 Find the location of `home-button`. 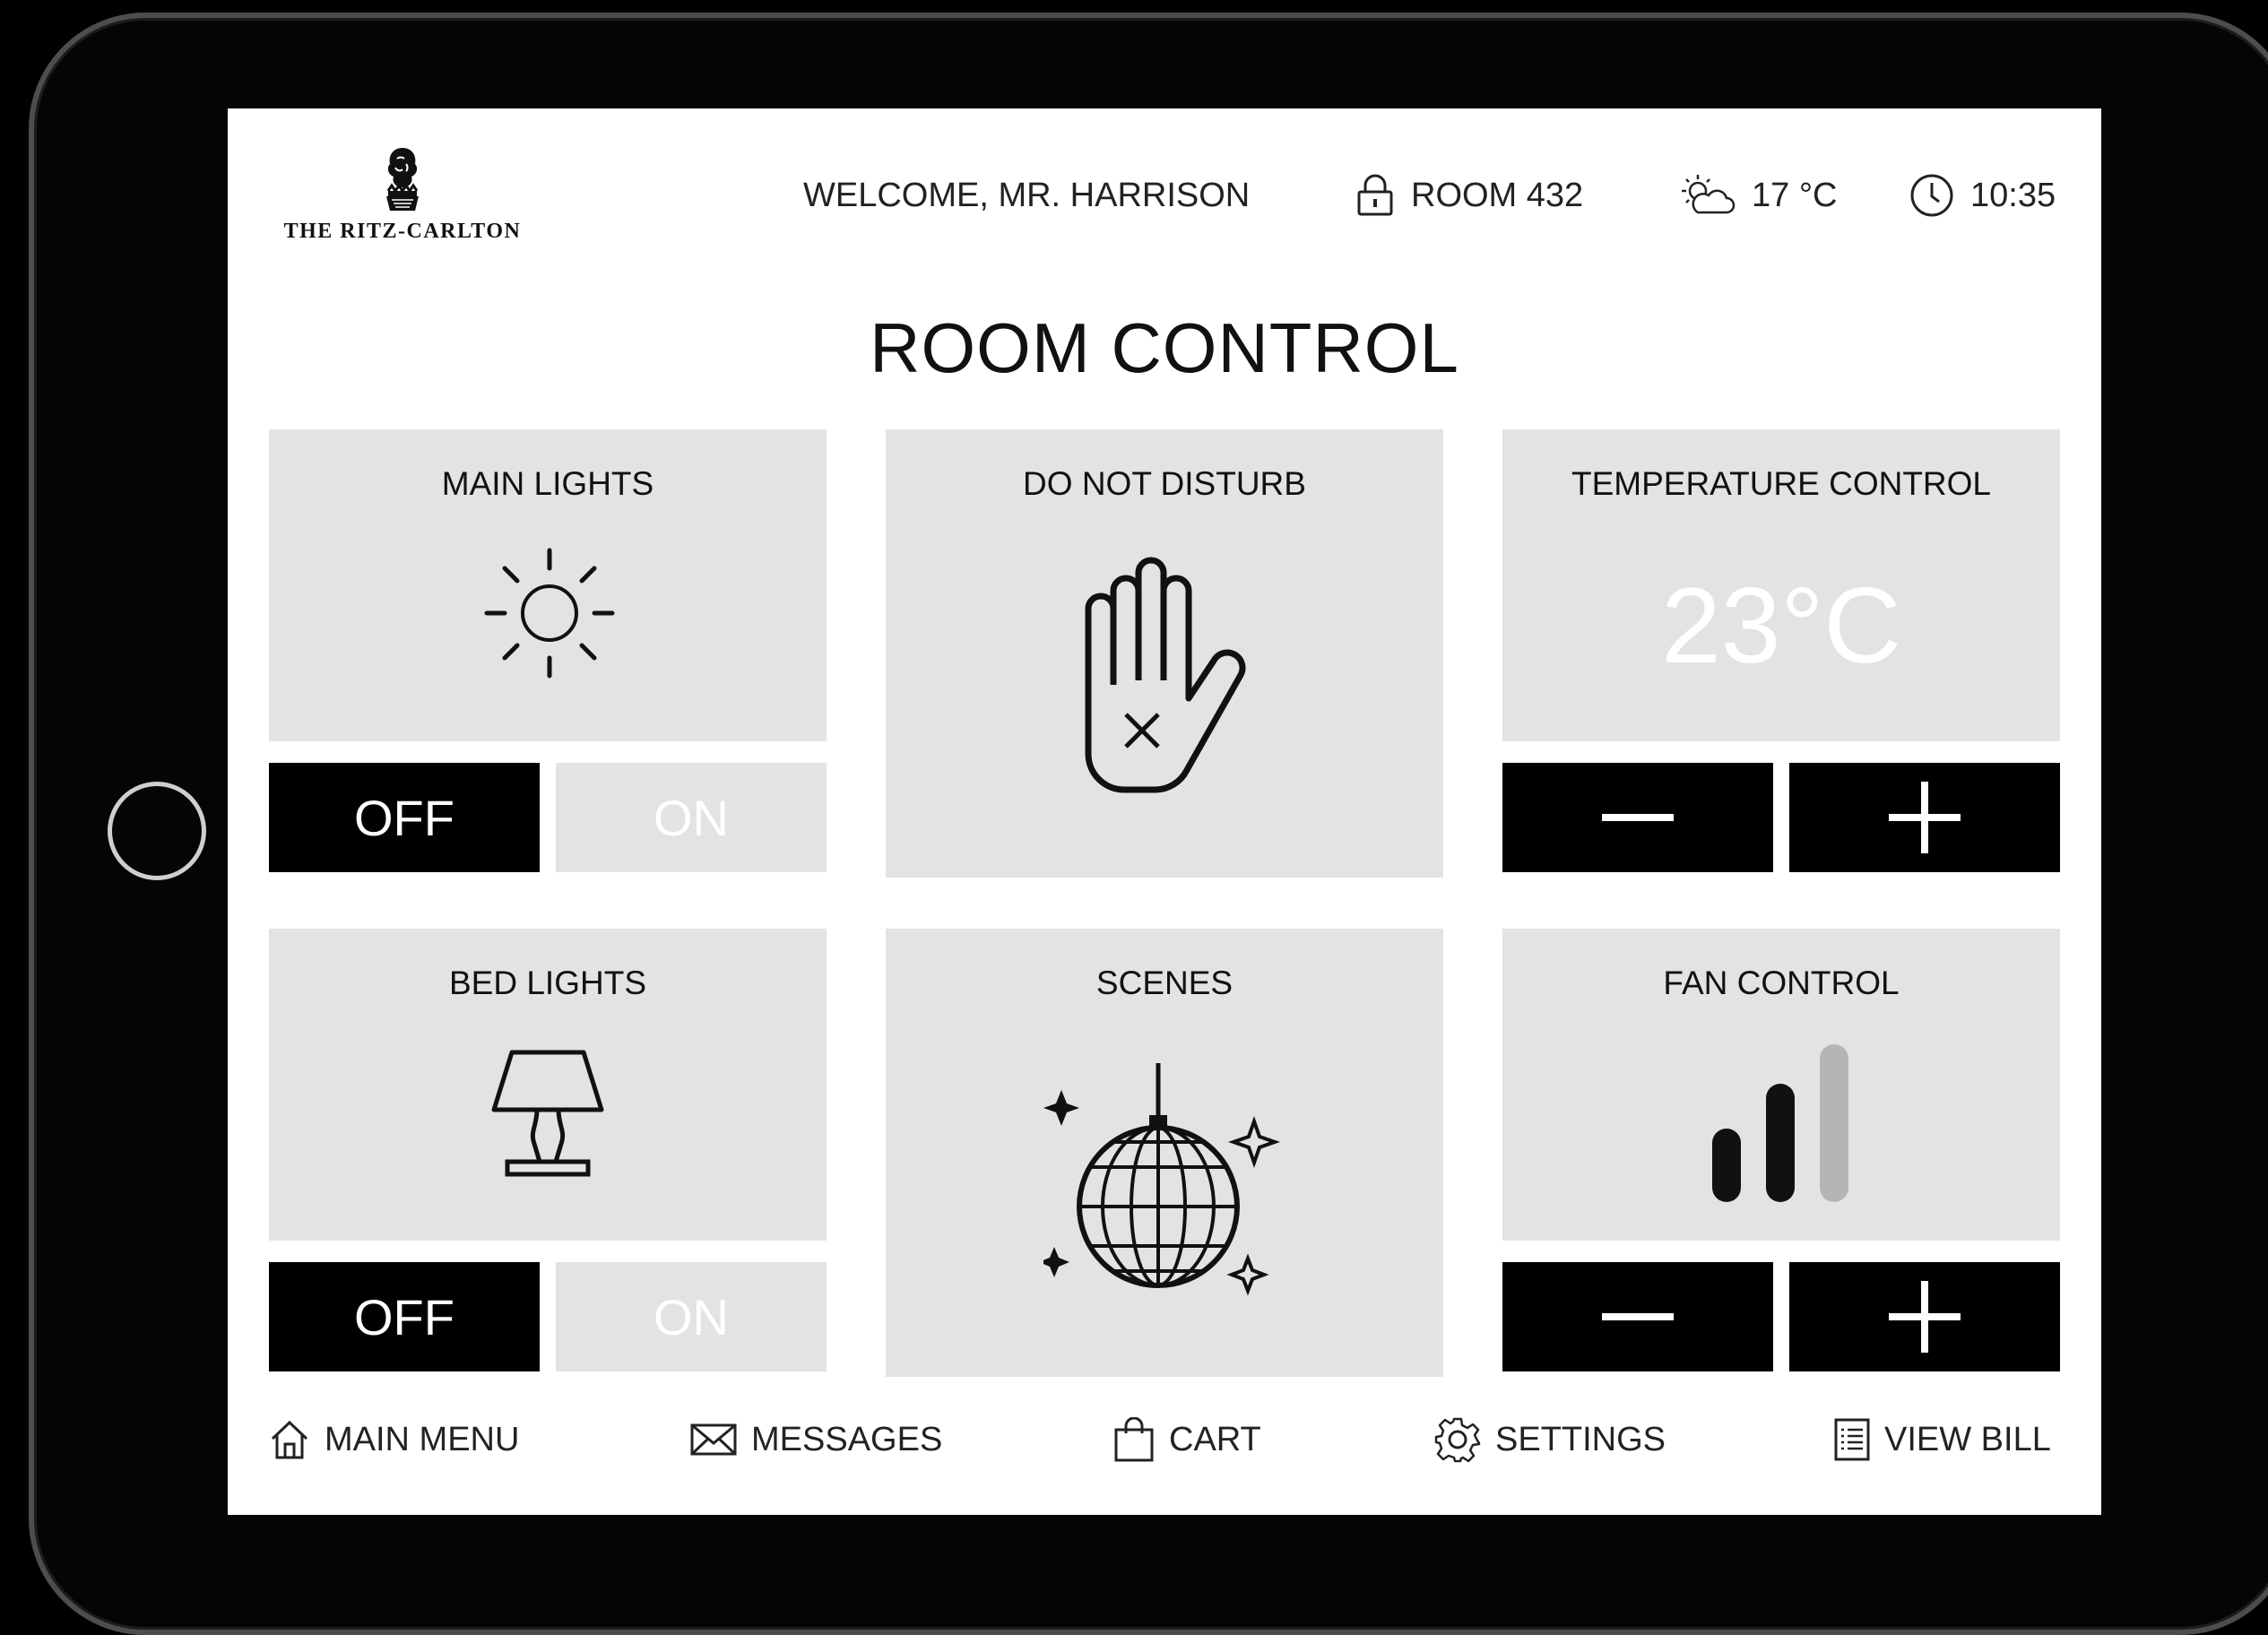

home-button is located at coordinates (157, 831).